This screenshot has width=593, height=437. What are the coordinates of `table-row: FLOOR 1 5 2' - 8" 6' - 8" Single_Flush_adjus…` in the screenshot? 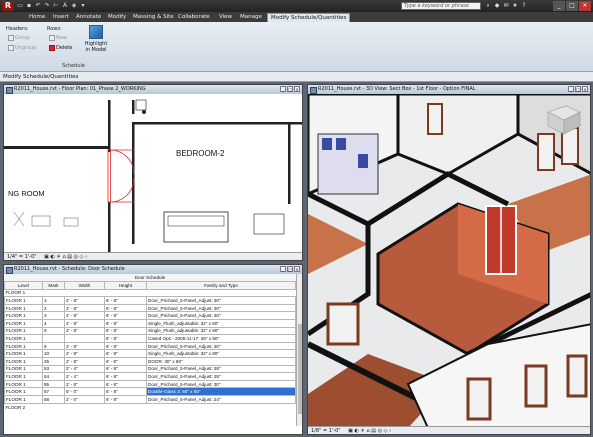 It's located at (150, 331).